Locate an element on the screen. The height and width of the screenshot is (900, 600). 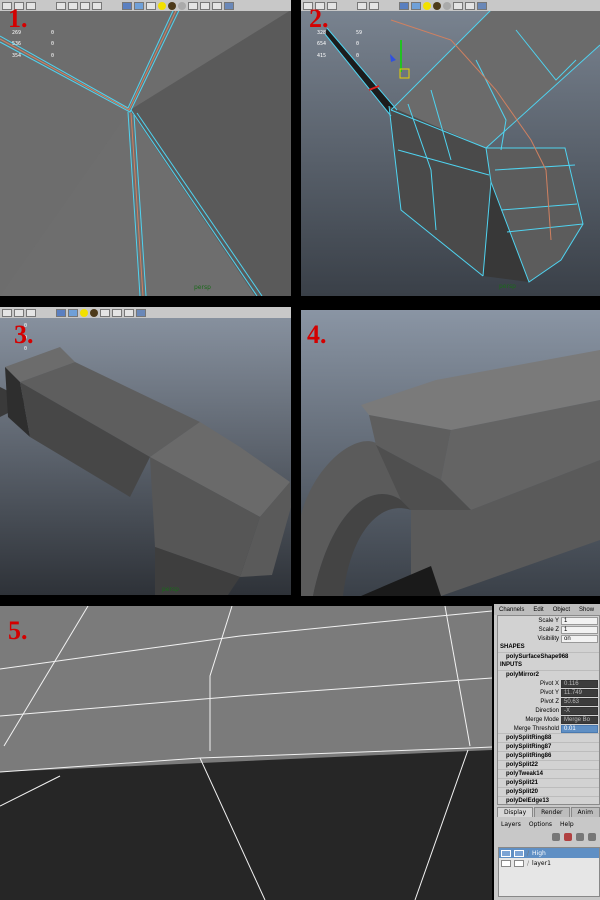
attr-label: Visibility is located at coordinates (548, 638).